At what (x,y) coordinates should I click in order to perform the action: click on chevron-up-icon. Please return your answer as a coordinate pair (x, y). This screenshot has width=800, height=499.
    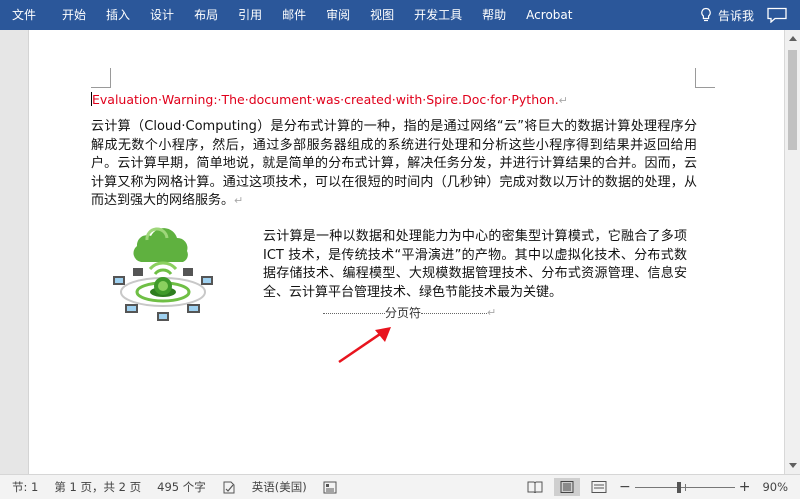
    Looking at the image, I should click on (792, 38).